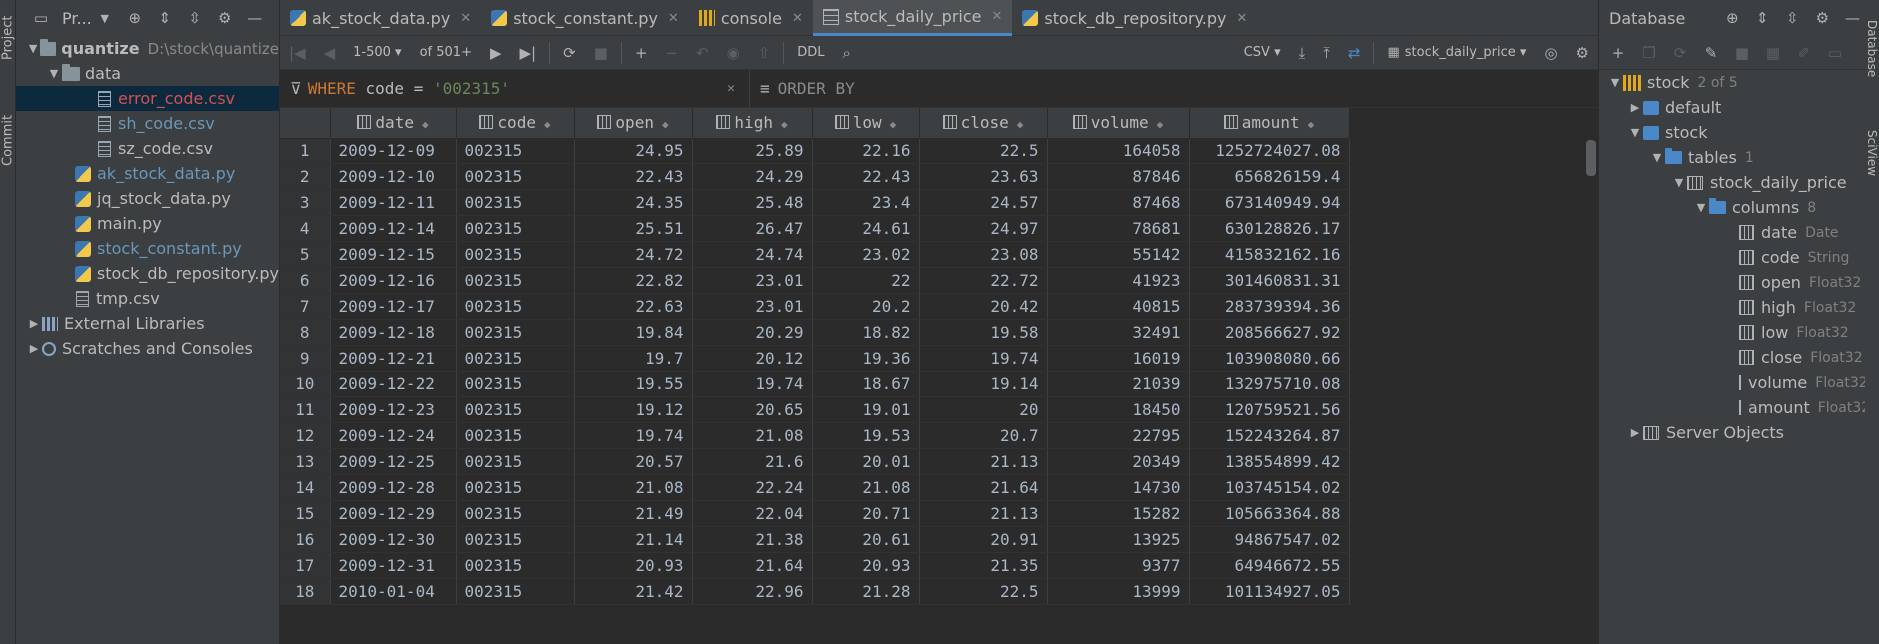  I want to click on table-cell: 21.42, so click(633, 591).